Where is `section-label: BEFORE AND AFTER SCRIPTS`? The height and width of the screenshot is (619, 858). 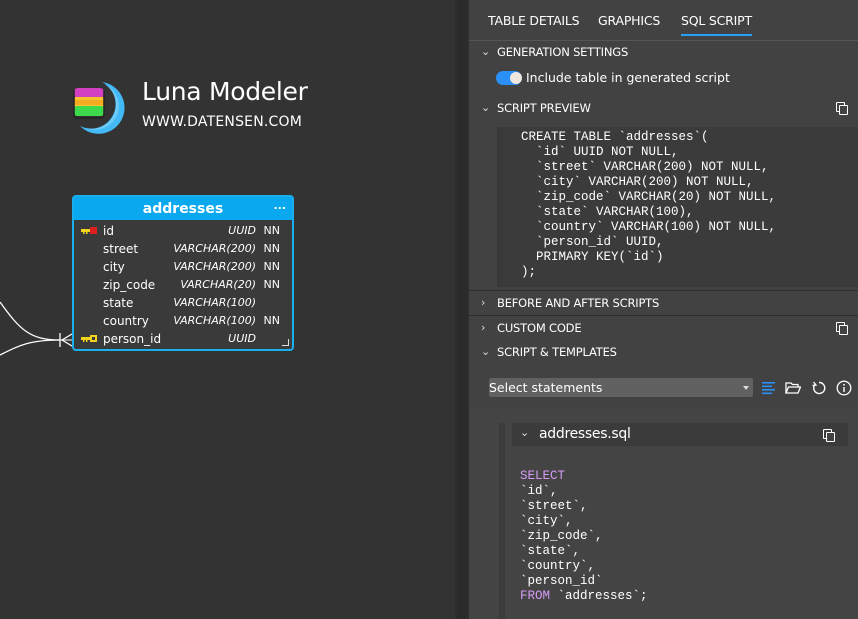
section-label: BEFORE AND AFTER SCRIPTS is located at coordinates (578, 303).